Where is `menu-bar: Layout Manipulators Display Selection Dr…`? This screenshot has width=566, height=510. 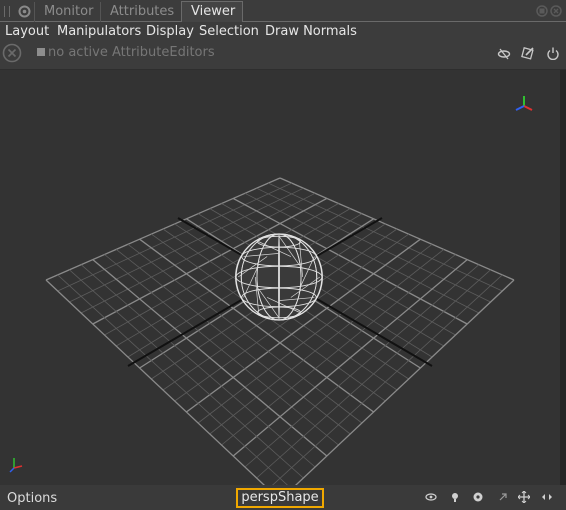
menu-bar: Layout Manipulators Display Selection Dr… is located at coordinates (283, 31).